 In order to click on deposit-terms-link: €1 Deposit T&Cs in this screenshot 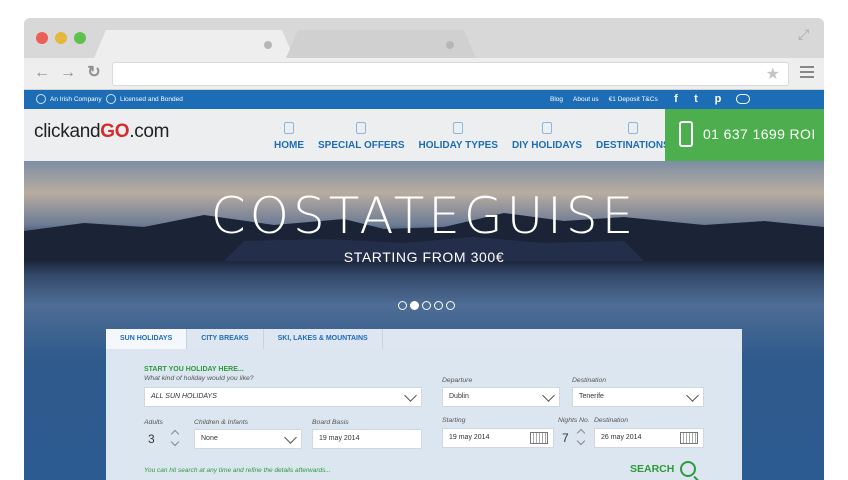, I will do `click(633, 99)`.